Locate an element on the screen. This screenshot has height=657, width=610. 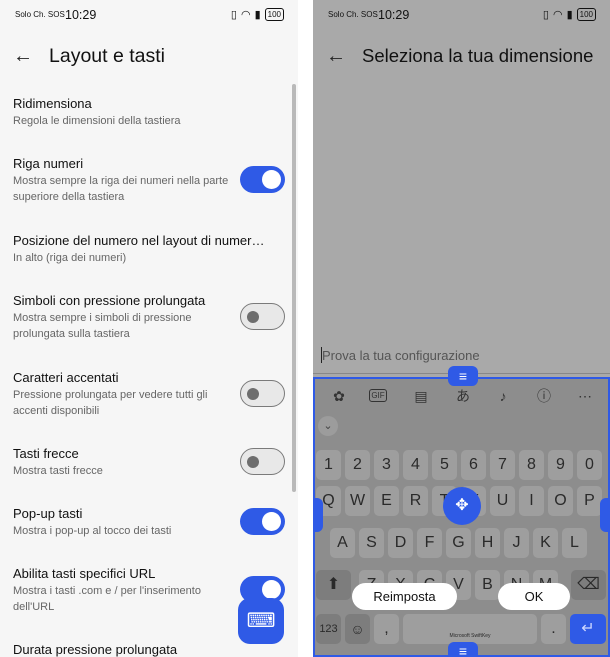
ok-button: OK is located at coordinates (534, 596).